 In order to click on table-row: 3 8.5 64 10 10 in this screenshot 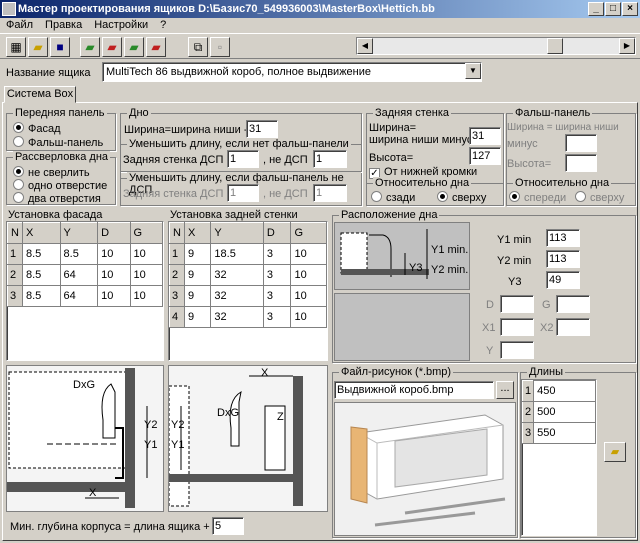, I will do `click(85, 296)`.